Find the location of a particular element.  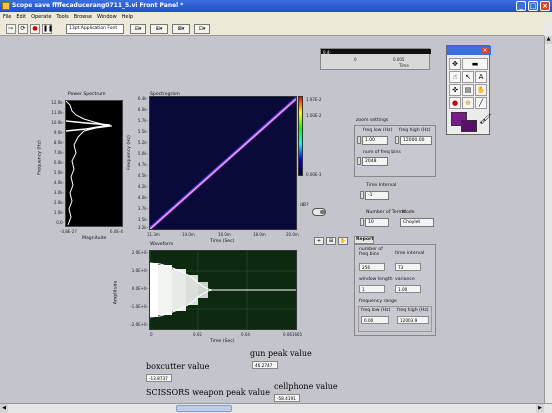

minimize-icon: _ is located at coordinates (521, 6).